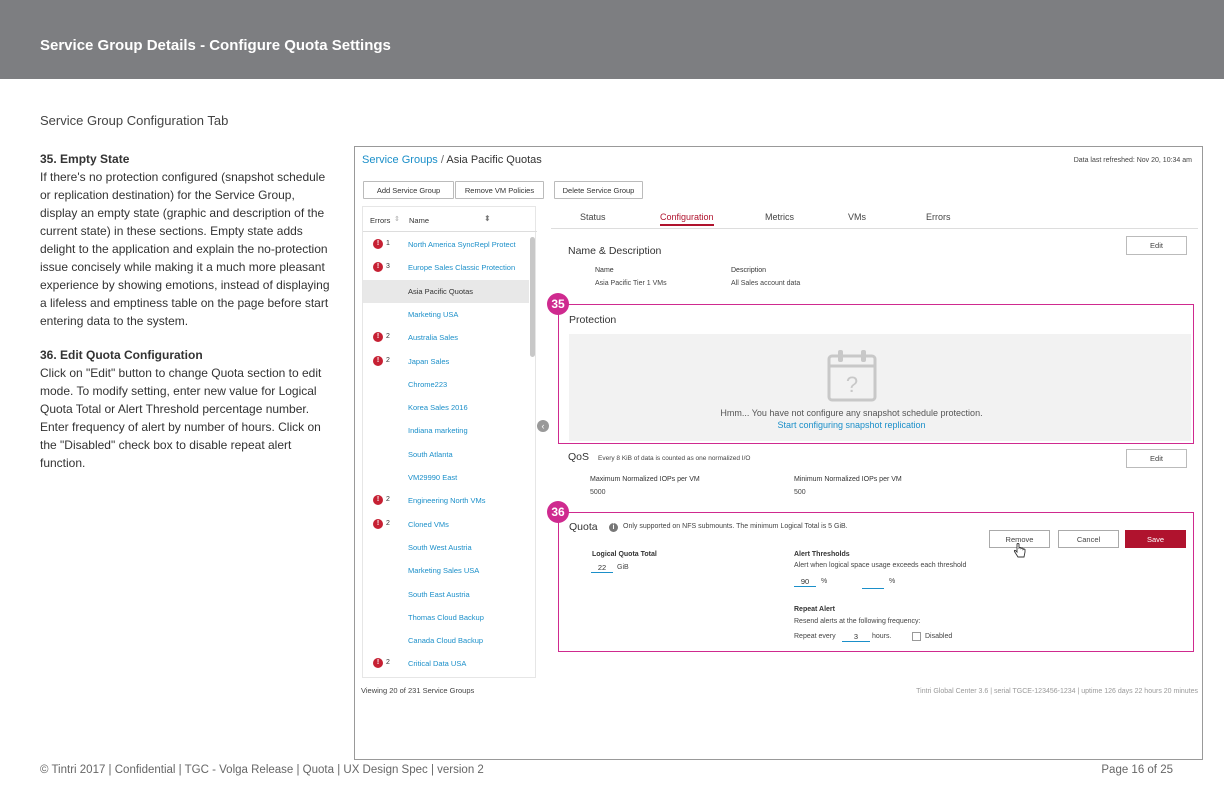 The image size is (1224, 792). Describe the element at coordinates (1156, 458) in the screenshot. I see `qos-edit-button: Edit` at that location.